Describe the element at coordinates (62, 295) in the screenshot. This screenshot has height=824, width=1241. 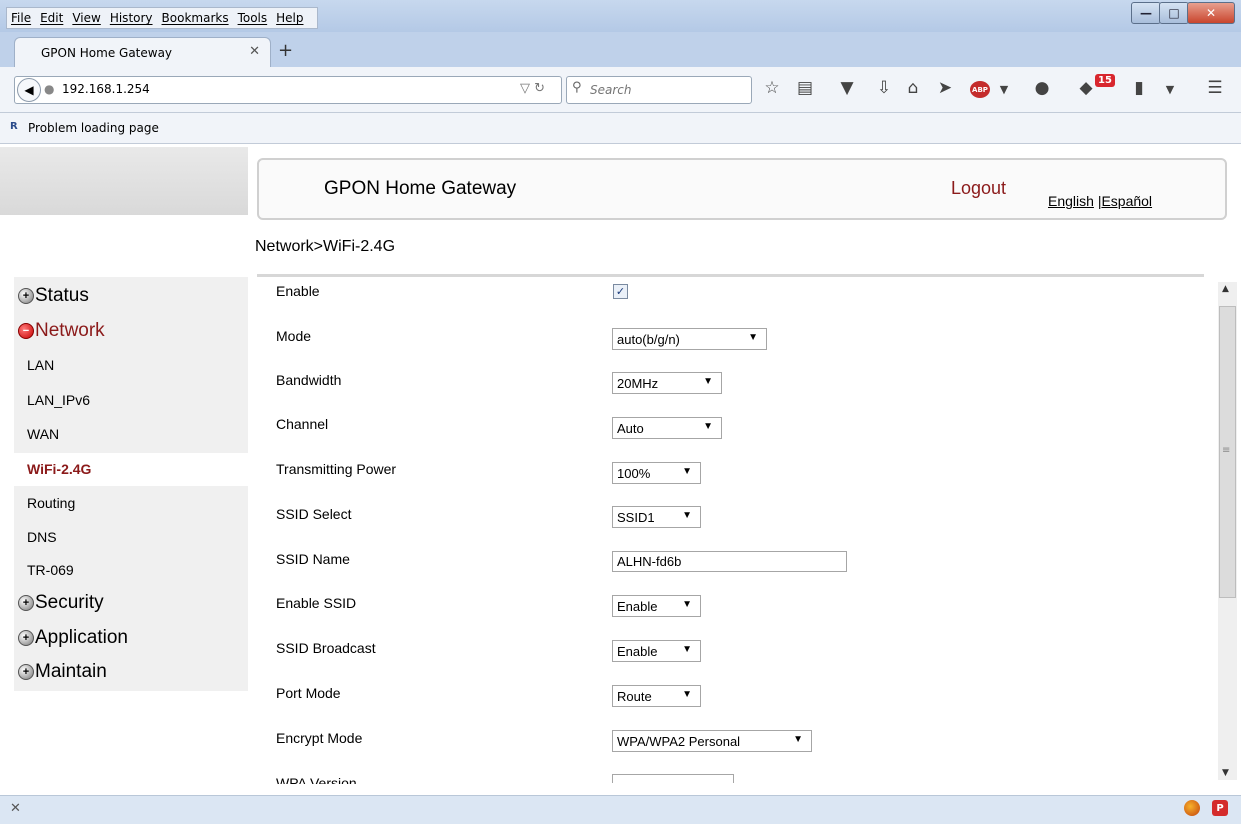
I see `sidebar-group-label: Status` at that location.